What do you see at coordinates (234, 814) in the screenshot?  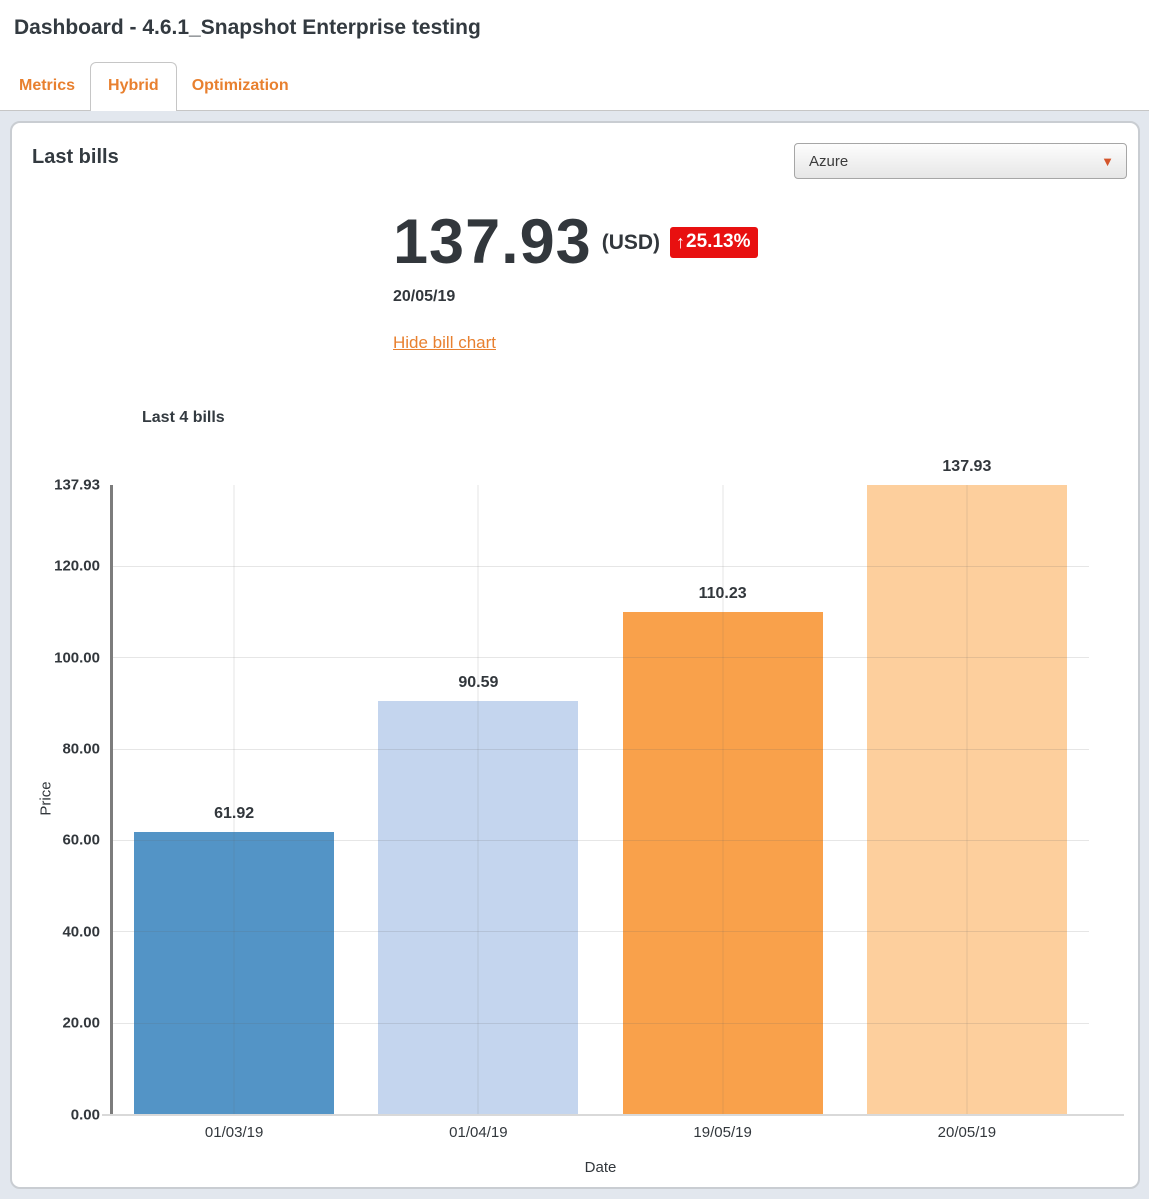 I see `bar-value-label: 61.92` at bounding box center [234, 814].